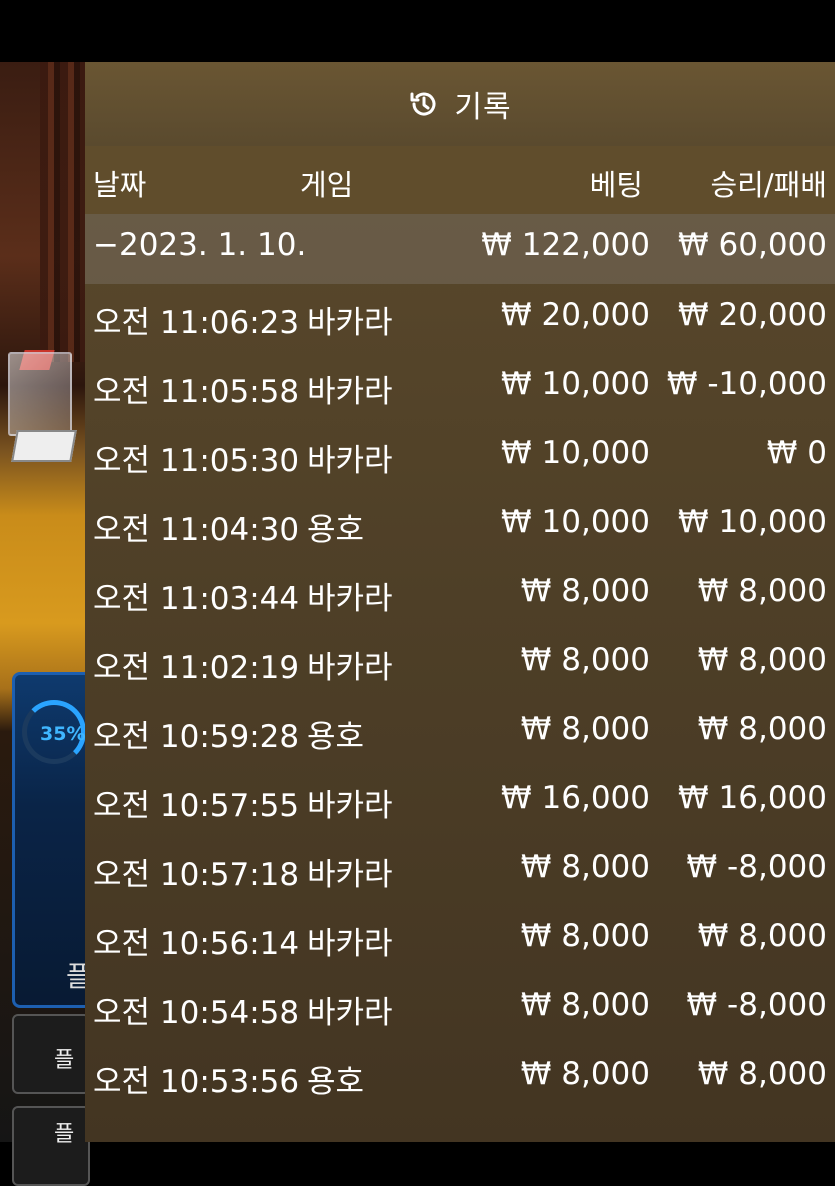 The image size is (835, 1186). What do you see at coordinates (196, 392) in the screenshot?
I see `row-time: 오전 11:05:58` at bounding box center [196, 392].